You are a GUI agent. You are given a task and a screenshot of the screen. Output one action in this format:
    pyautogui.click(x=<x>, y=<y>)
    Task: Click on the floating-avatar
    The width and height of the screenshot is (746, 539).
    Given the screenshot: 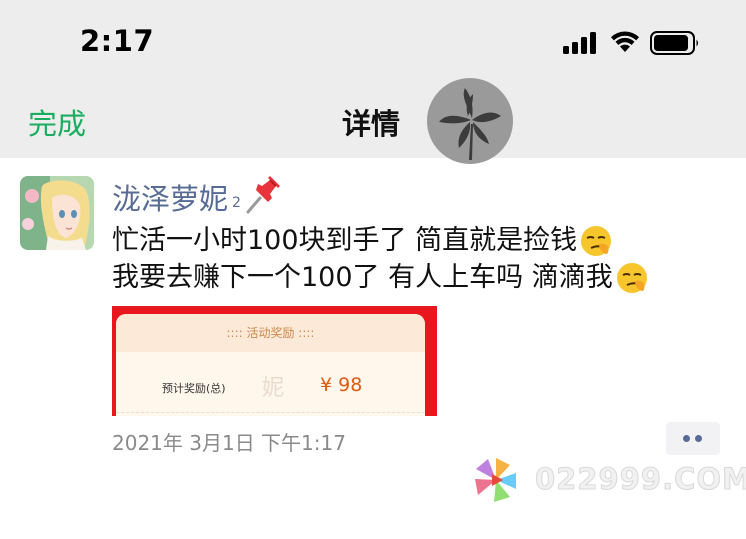 What is the action you would take?
    pyautogui.click(x=470, y=121)
    